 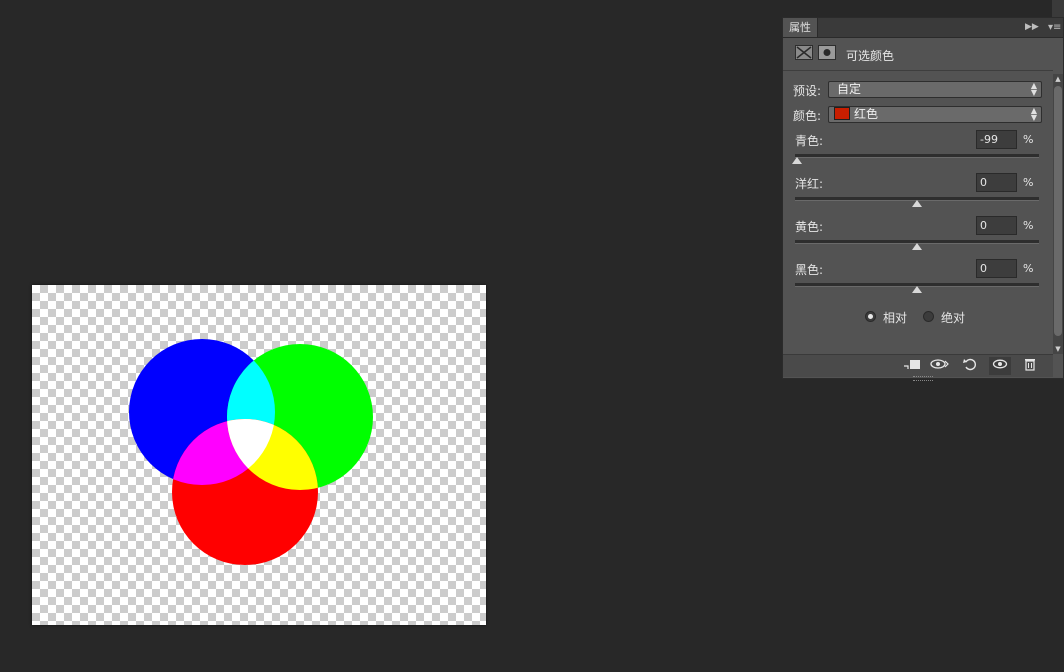 I want to click on cyan-slider-thumb, so click(x=797, y=160).